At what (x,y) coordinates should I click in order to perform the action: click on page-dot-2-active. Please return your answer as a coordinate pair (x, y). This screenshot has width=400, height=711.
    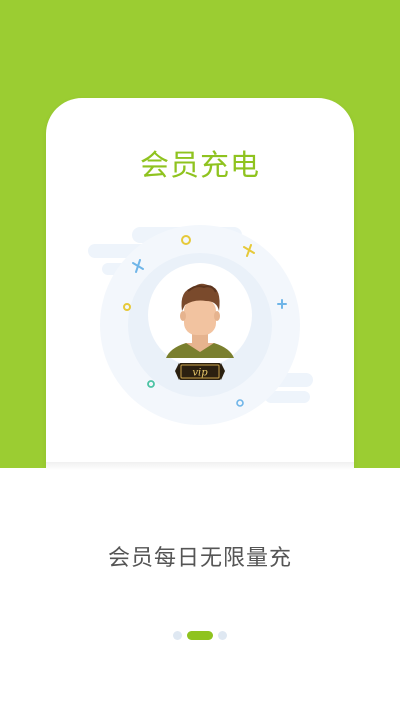
    Looking at the image, I should click on (200, 635).